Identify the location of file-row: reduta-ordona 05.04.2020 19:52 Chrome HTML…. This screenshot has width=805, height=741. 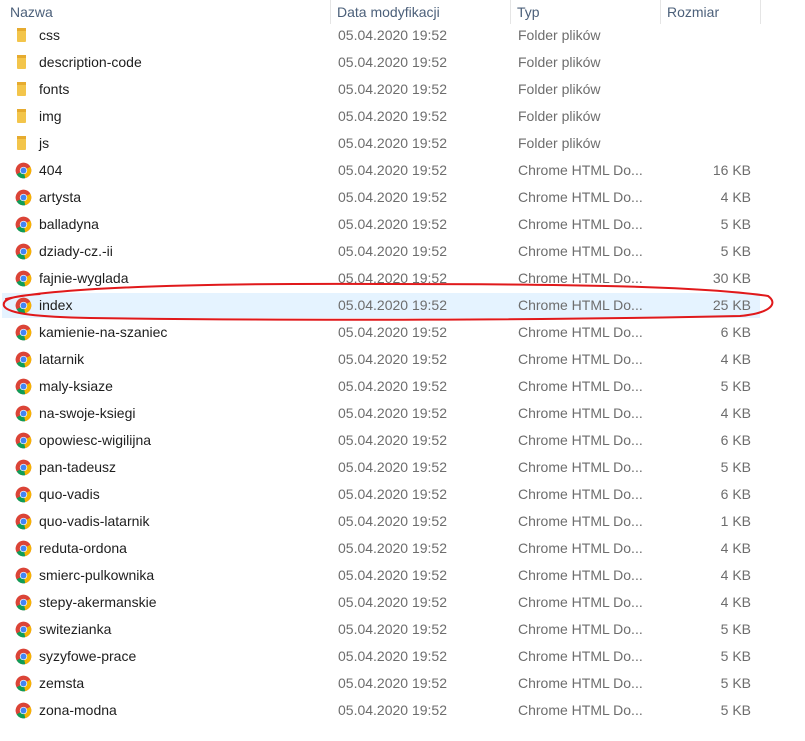
(402, 548).